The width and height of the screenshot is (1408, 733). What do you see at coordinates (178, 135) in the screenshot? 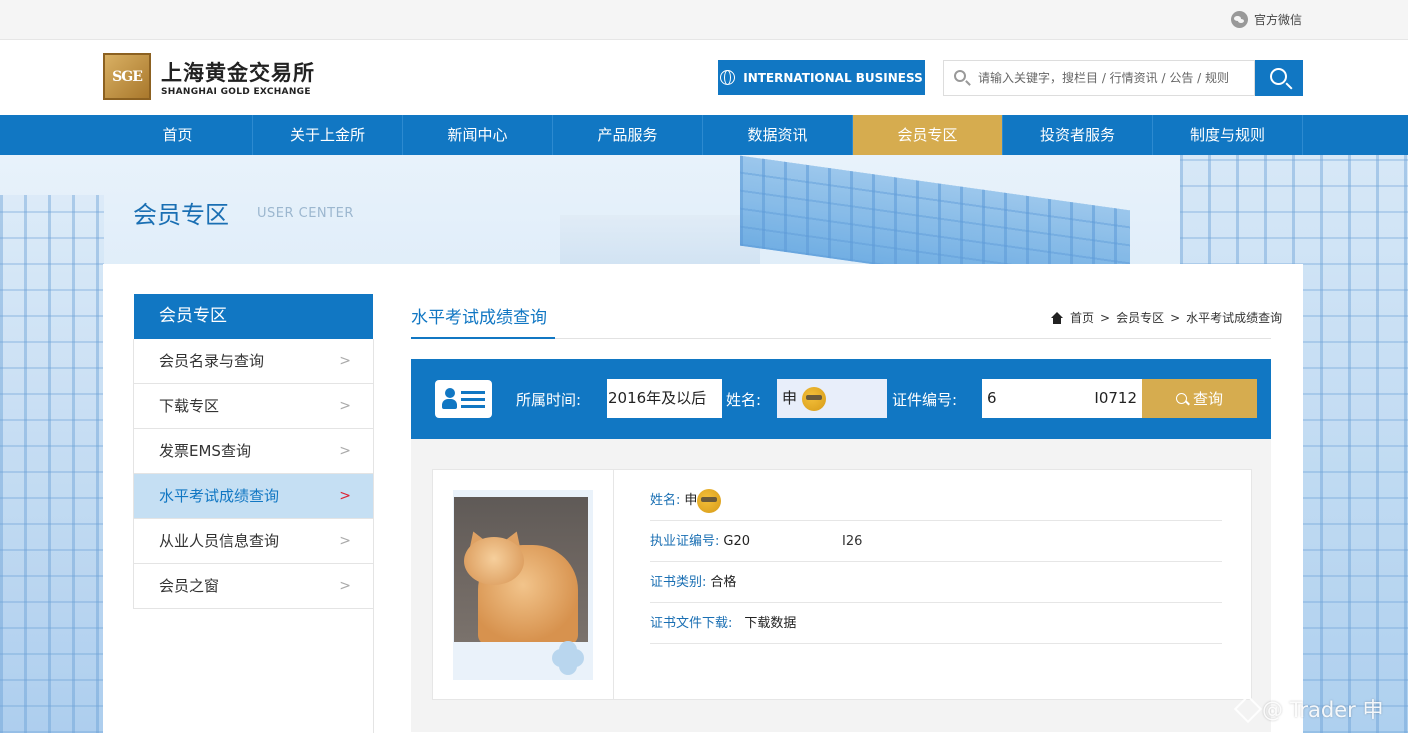
I see `nav-item-home: 首页` at bounding box center [178, 135].